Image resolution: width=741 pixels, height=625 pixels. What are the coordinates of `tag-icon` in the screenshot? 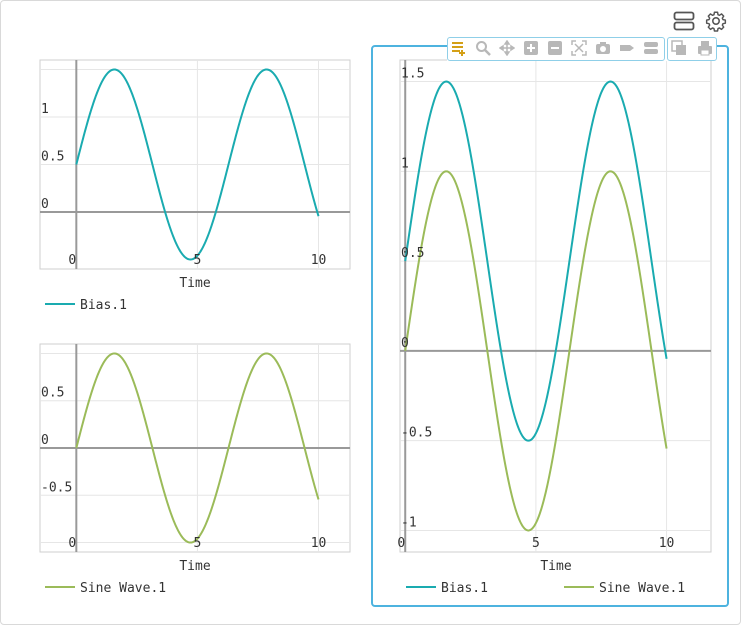 It's located at (627, 48).